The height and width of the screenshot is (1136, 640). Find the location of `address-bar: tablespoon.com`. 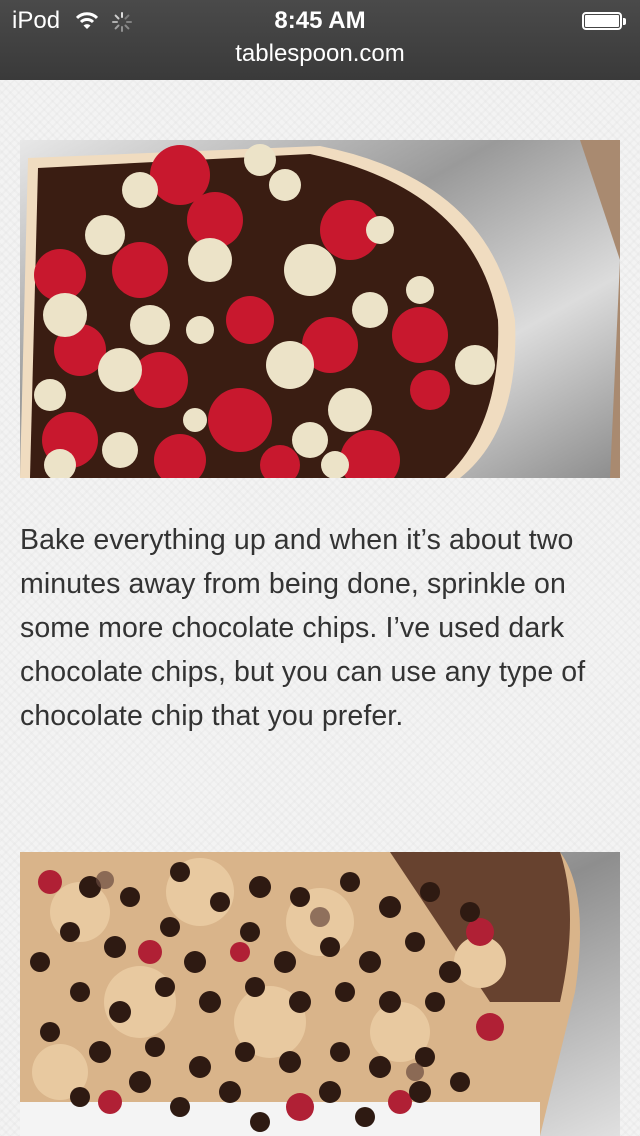

address-bar: tablespoon.com is located at coordinates (320, 54).